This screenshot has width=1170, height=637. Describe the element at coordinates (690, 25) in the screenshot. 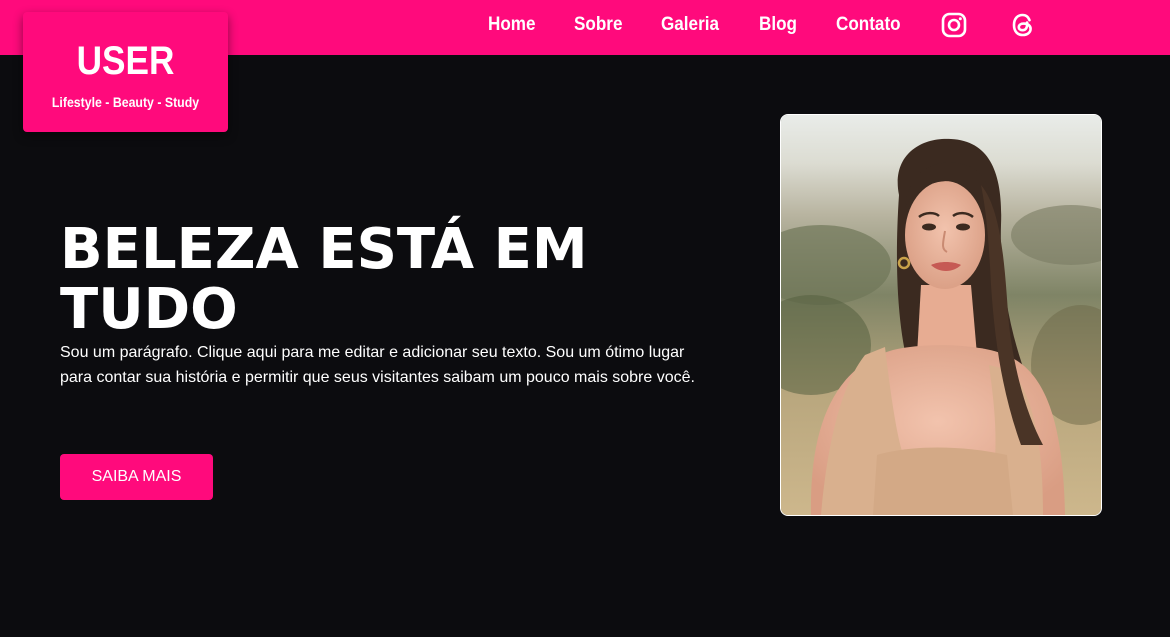

I see `nav-link-galeria: Galeria` at that location.